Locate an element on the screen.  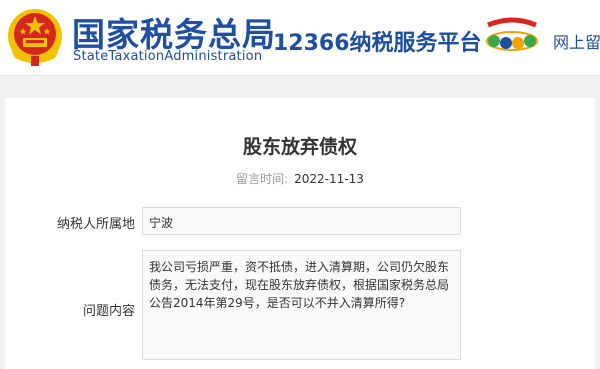
brand-name-en: StateTaxationAdministration is located at coordinates (168, 56).